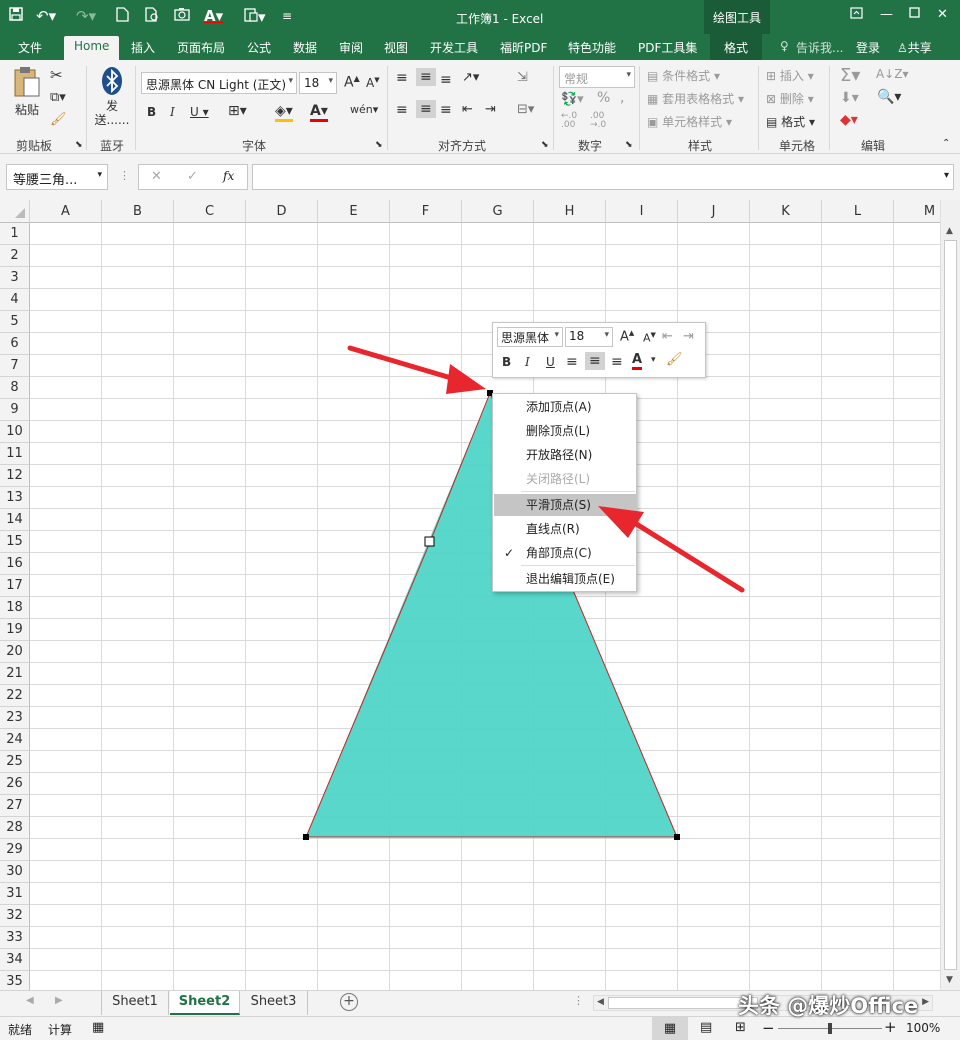 Image resolution: width=960 pixels, height=1040 pixels. I want to click on font-color-icon: A▾, so click(213, 16).